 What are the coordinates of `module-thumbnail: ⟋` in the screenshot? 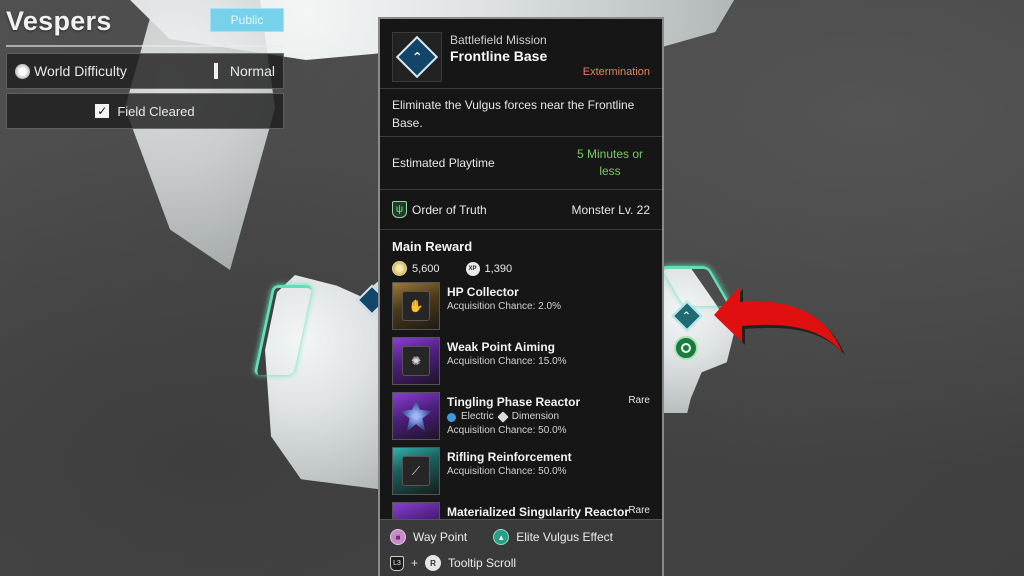 It's located at (416, 471).